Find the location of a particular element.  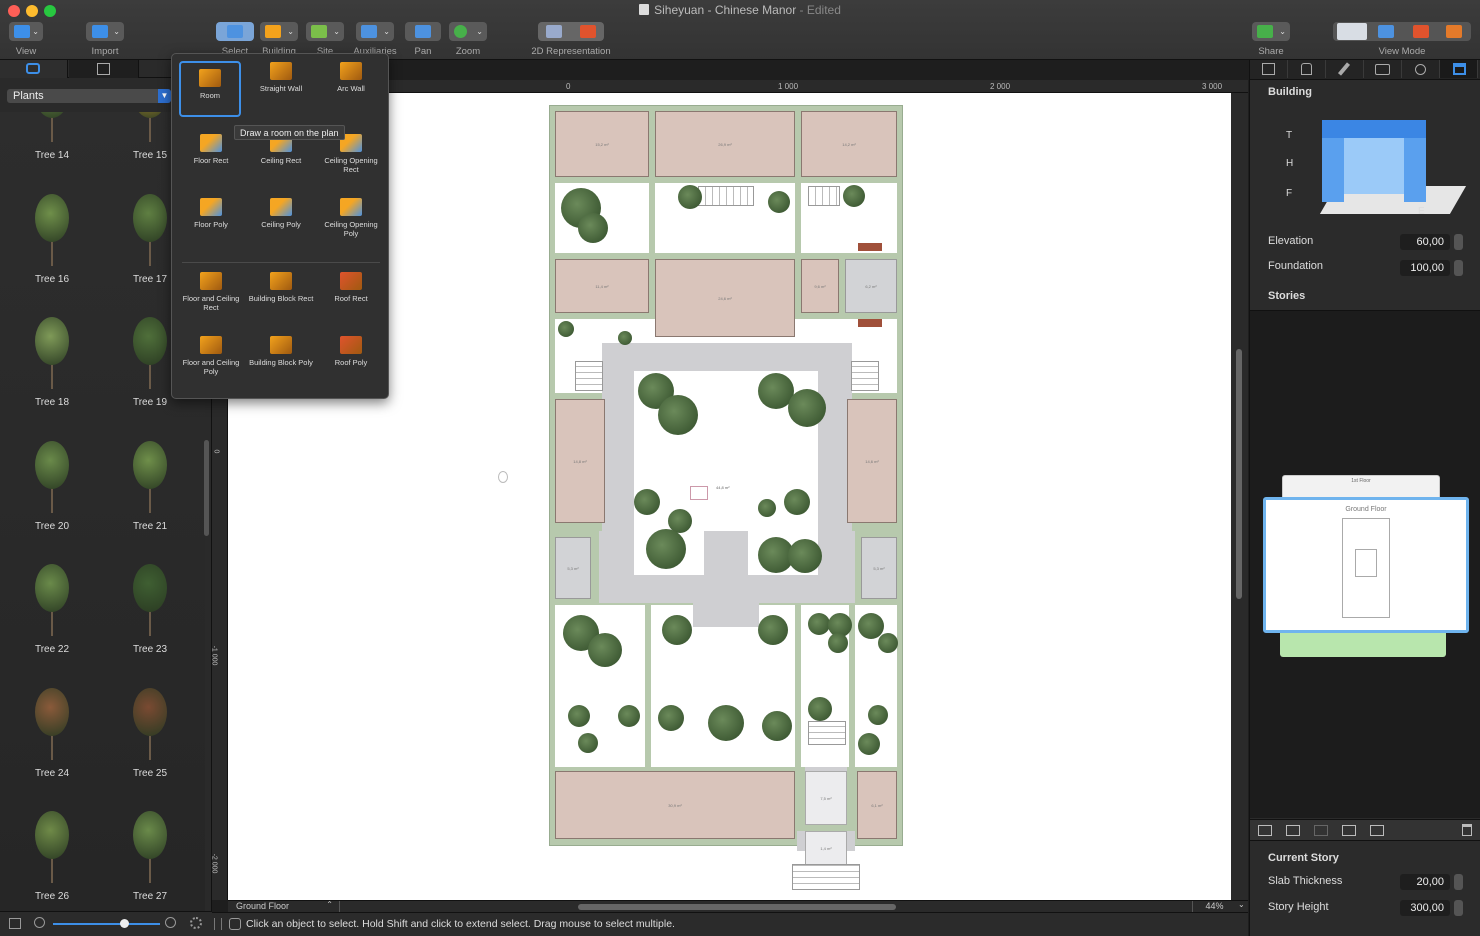

tool-building-block-rect: Building Block Rect is located at coordinates (281, 287).